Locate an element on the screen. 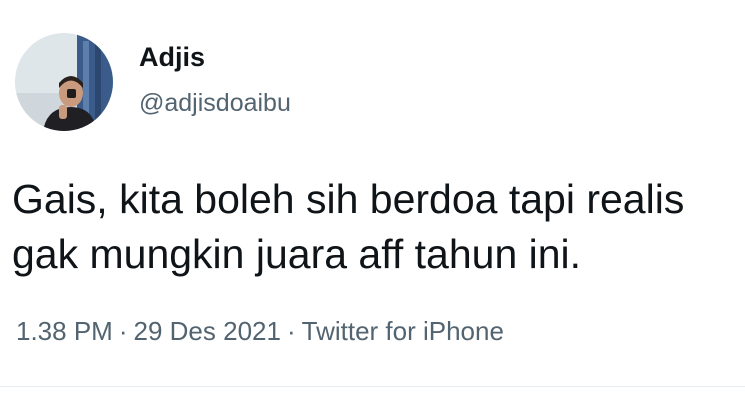 The height and width of the screenshot is (418, 745). tweet-meta: 1.38 PM · 29 Des 2021 · Twitter for iPhone is located at coordinates (260, 331).